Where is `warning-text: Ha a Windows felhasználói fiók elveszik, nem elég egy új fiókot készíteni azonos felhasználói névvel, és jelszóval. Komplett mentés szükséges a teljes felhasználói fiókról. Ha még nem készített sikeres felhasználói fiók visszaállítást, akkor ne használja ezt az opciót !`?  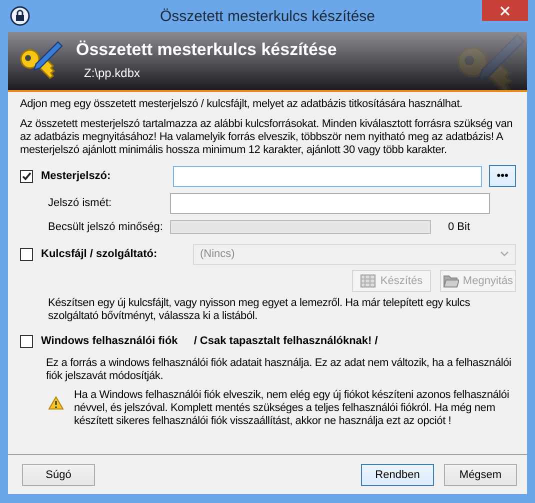 warning-text: Ha a Windows felhasználói fiók elveszik, nem elég egy új fiókot készíteni azonos felhasználói névvel, és jelszóval. Komplett mentés szükséges a teljes felhasználói fiókról. Ha még nem készített sikeres felhasználói fiók visszaállítást, akkor ne használja ezt az opciót ! is located at coordinates (292, 408).